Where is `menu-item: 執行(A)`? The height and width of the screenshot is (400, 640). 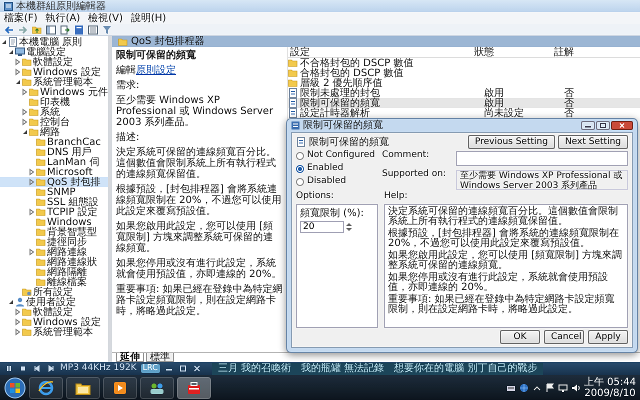 menu-item: 執行(A) is located at coordinates (63, 18).